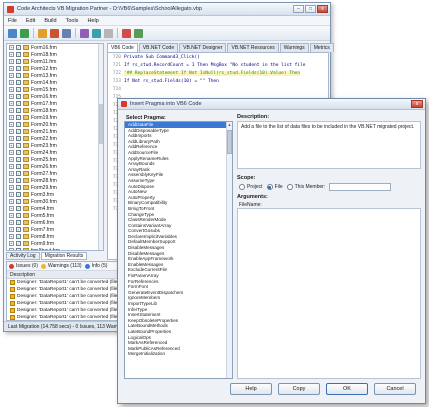 The height and width of the screenshot is (407, 429). I want to click on menu-file: File, so click(12, 21).